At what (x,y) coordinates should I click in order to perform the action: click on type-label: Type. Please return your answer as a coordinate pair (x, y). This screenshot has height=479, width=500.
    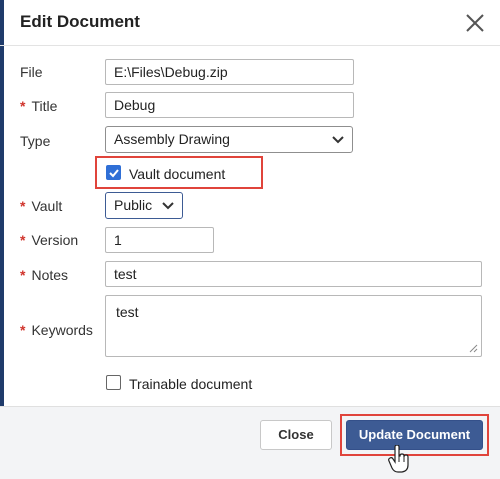
    Looking at the image, I should click on (35, 141).